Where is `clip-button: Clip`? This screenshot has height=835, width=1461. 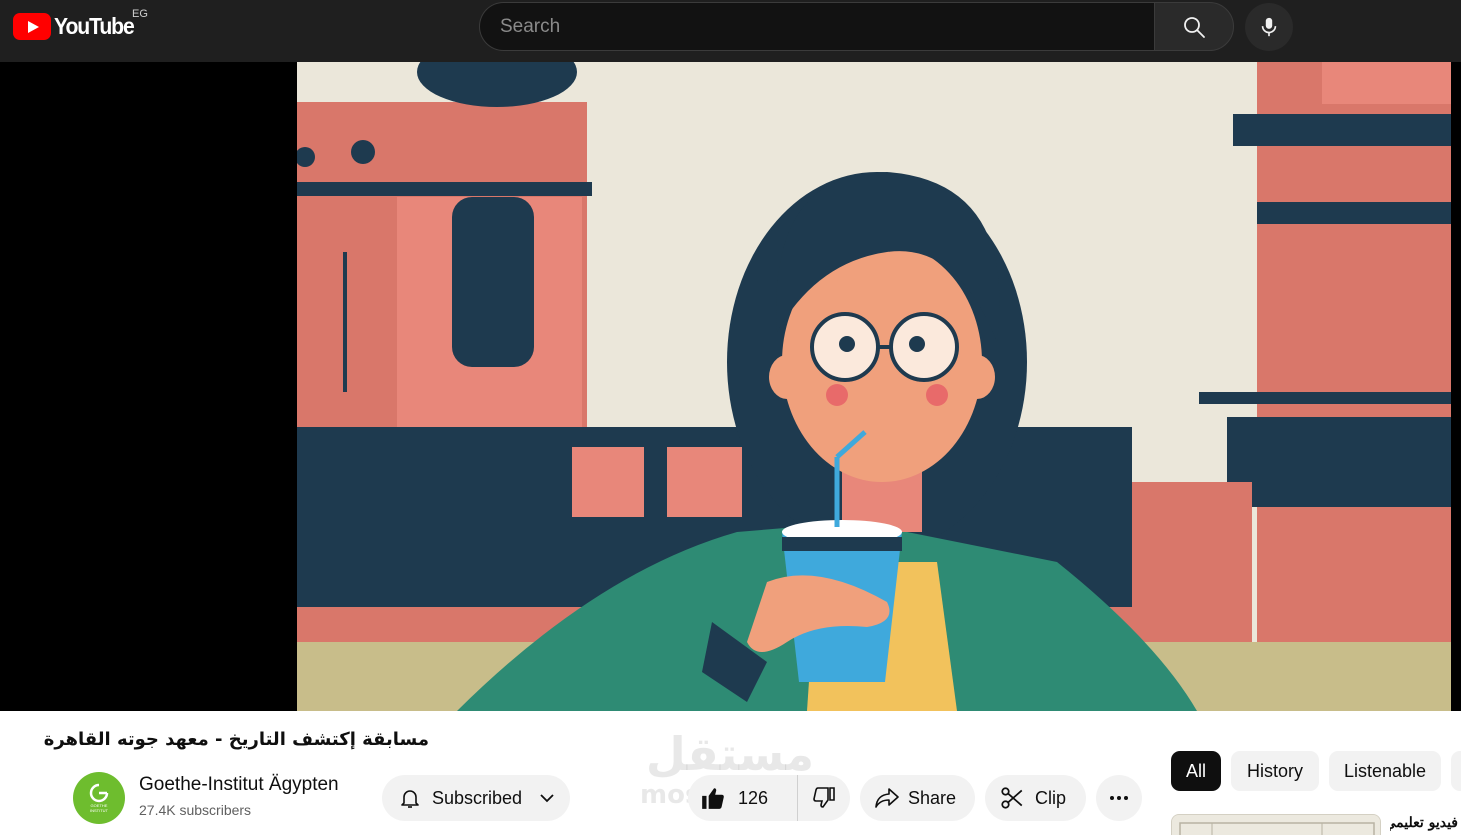 clip-button: Clip is located at coordinates (1035, 798).